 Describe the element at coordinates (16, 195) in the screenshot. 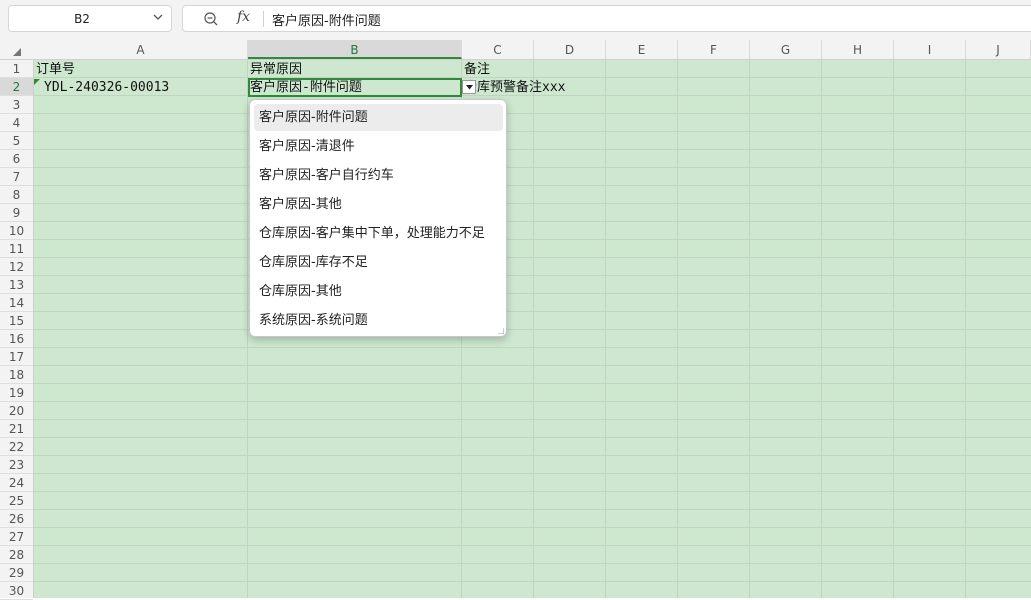

I see `row-header: 8` at that location.